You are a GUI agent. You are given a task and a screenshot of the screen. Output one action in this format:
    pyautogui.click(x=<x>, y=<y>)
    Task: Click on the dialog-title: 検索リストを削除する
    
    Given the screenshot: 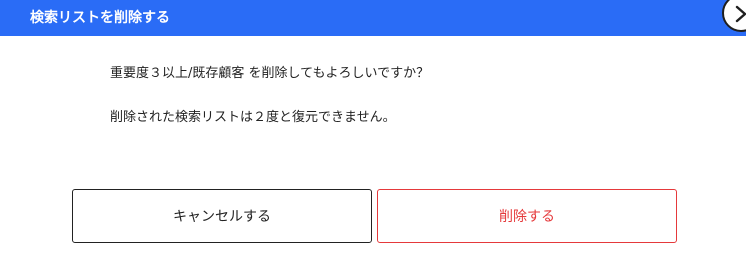 What is the action you would take?
    pyautogui.click(x=100, y=18)
    